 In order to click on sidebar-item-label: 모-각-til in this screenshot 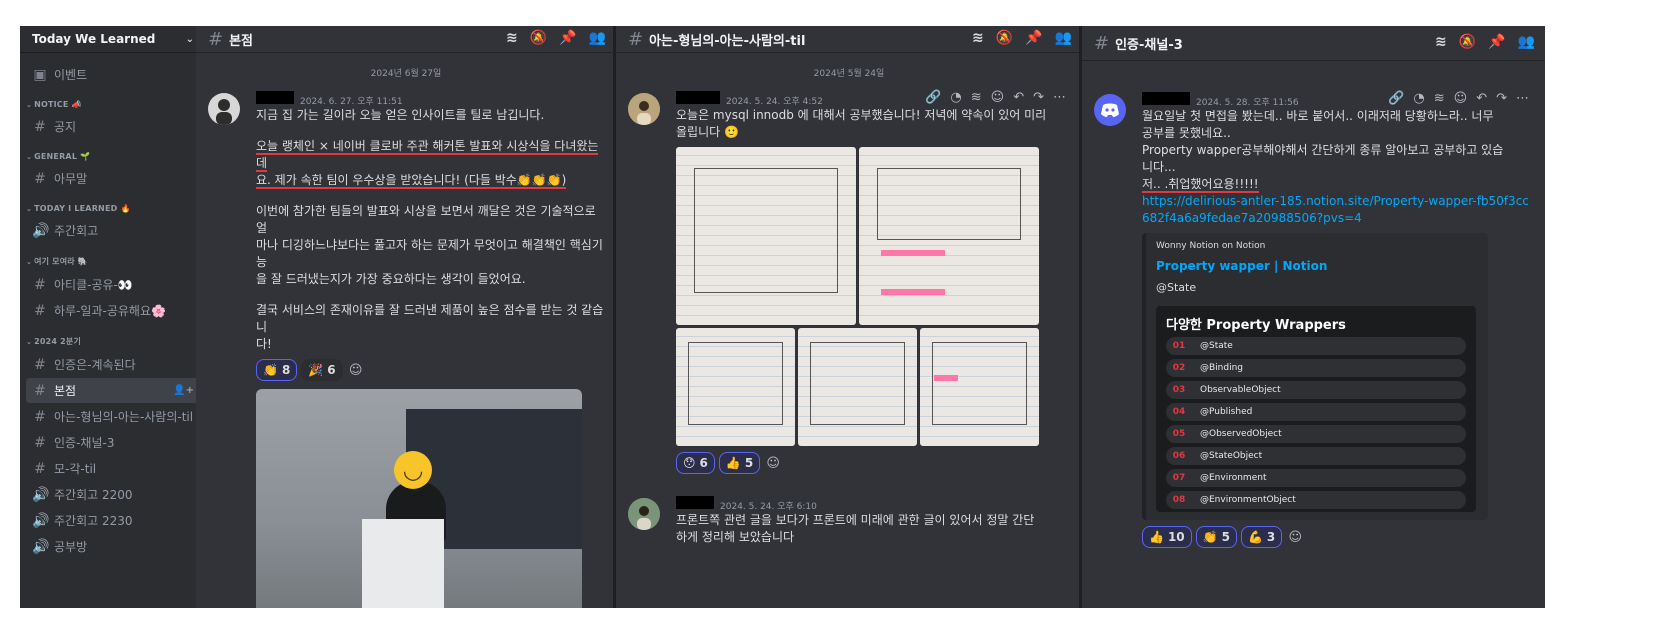, I will do `click(75, 469)`.